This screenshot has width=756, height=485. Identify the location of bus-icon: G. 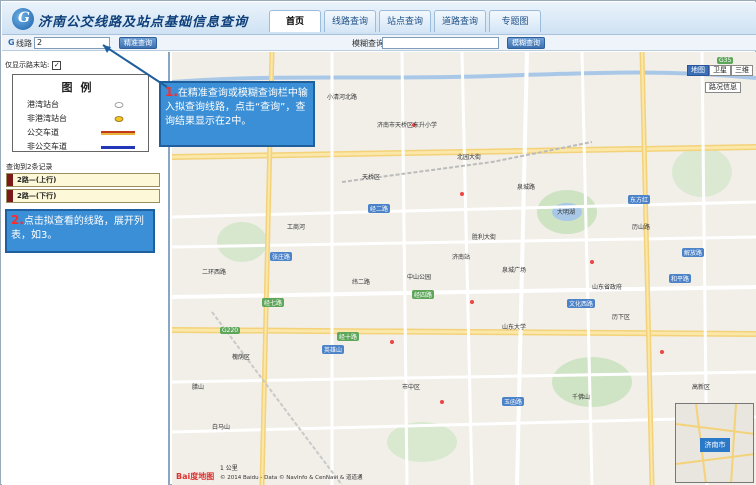
(11, 42).